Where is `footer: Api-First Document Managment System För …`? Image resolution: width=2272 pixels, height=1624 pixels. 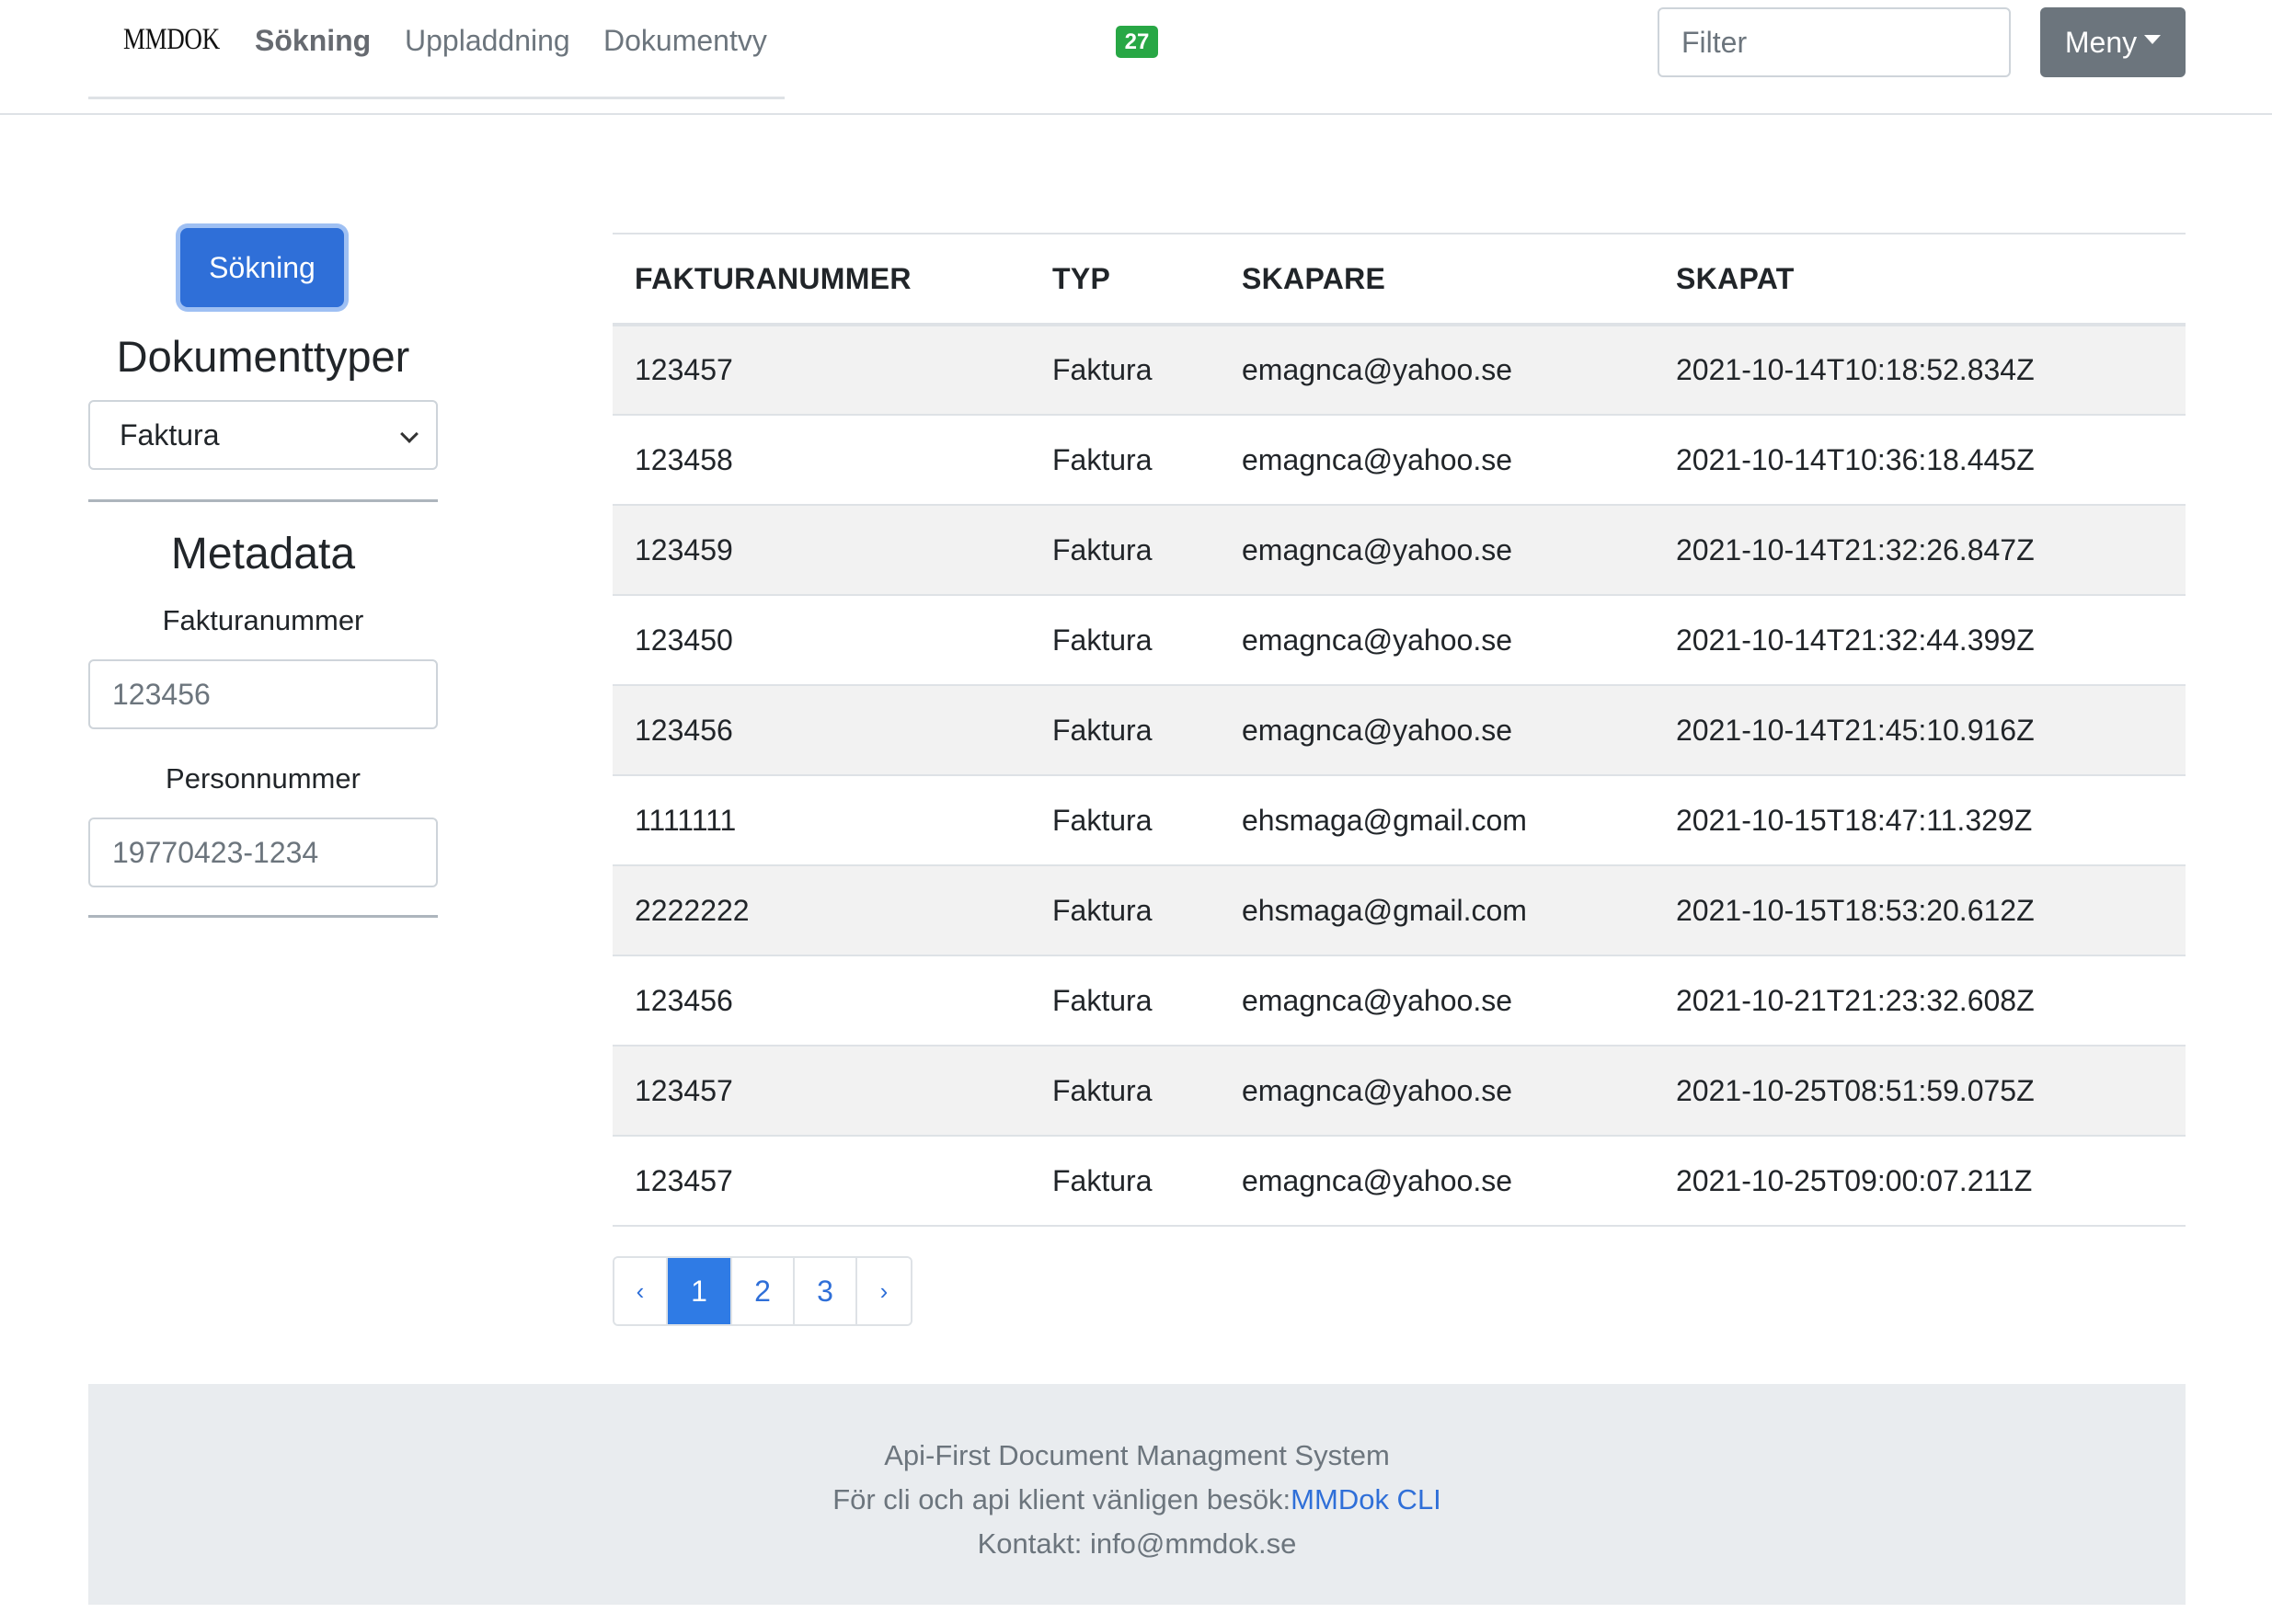
footer: Api-First Document Managment System För … is located at coordinates (1137, 1495).